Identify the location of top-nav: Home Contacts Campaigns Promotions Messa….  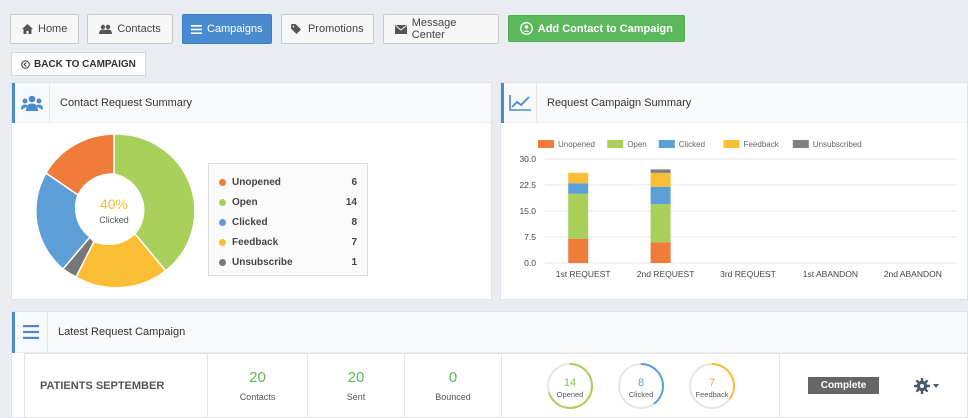
(347, 29).